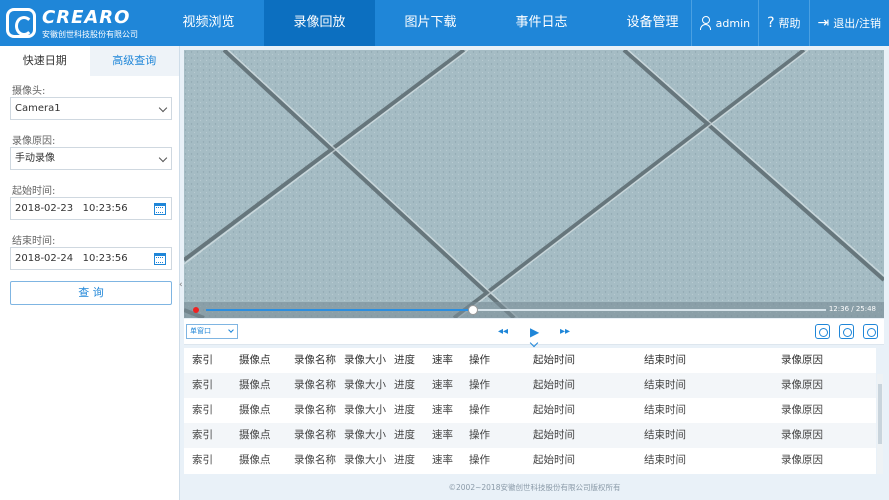 The width and height of the screenshot is (889, 500). I want to click on username: admin, so click(733, 23).